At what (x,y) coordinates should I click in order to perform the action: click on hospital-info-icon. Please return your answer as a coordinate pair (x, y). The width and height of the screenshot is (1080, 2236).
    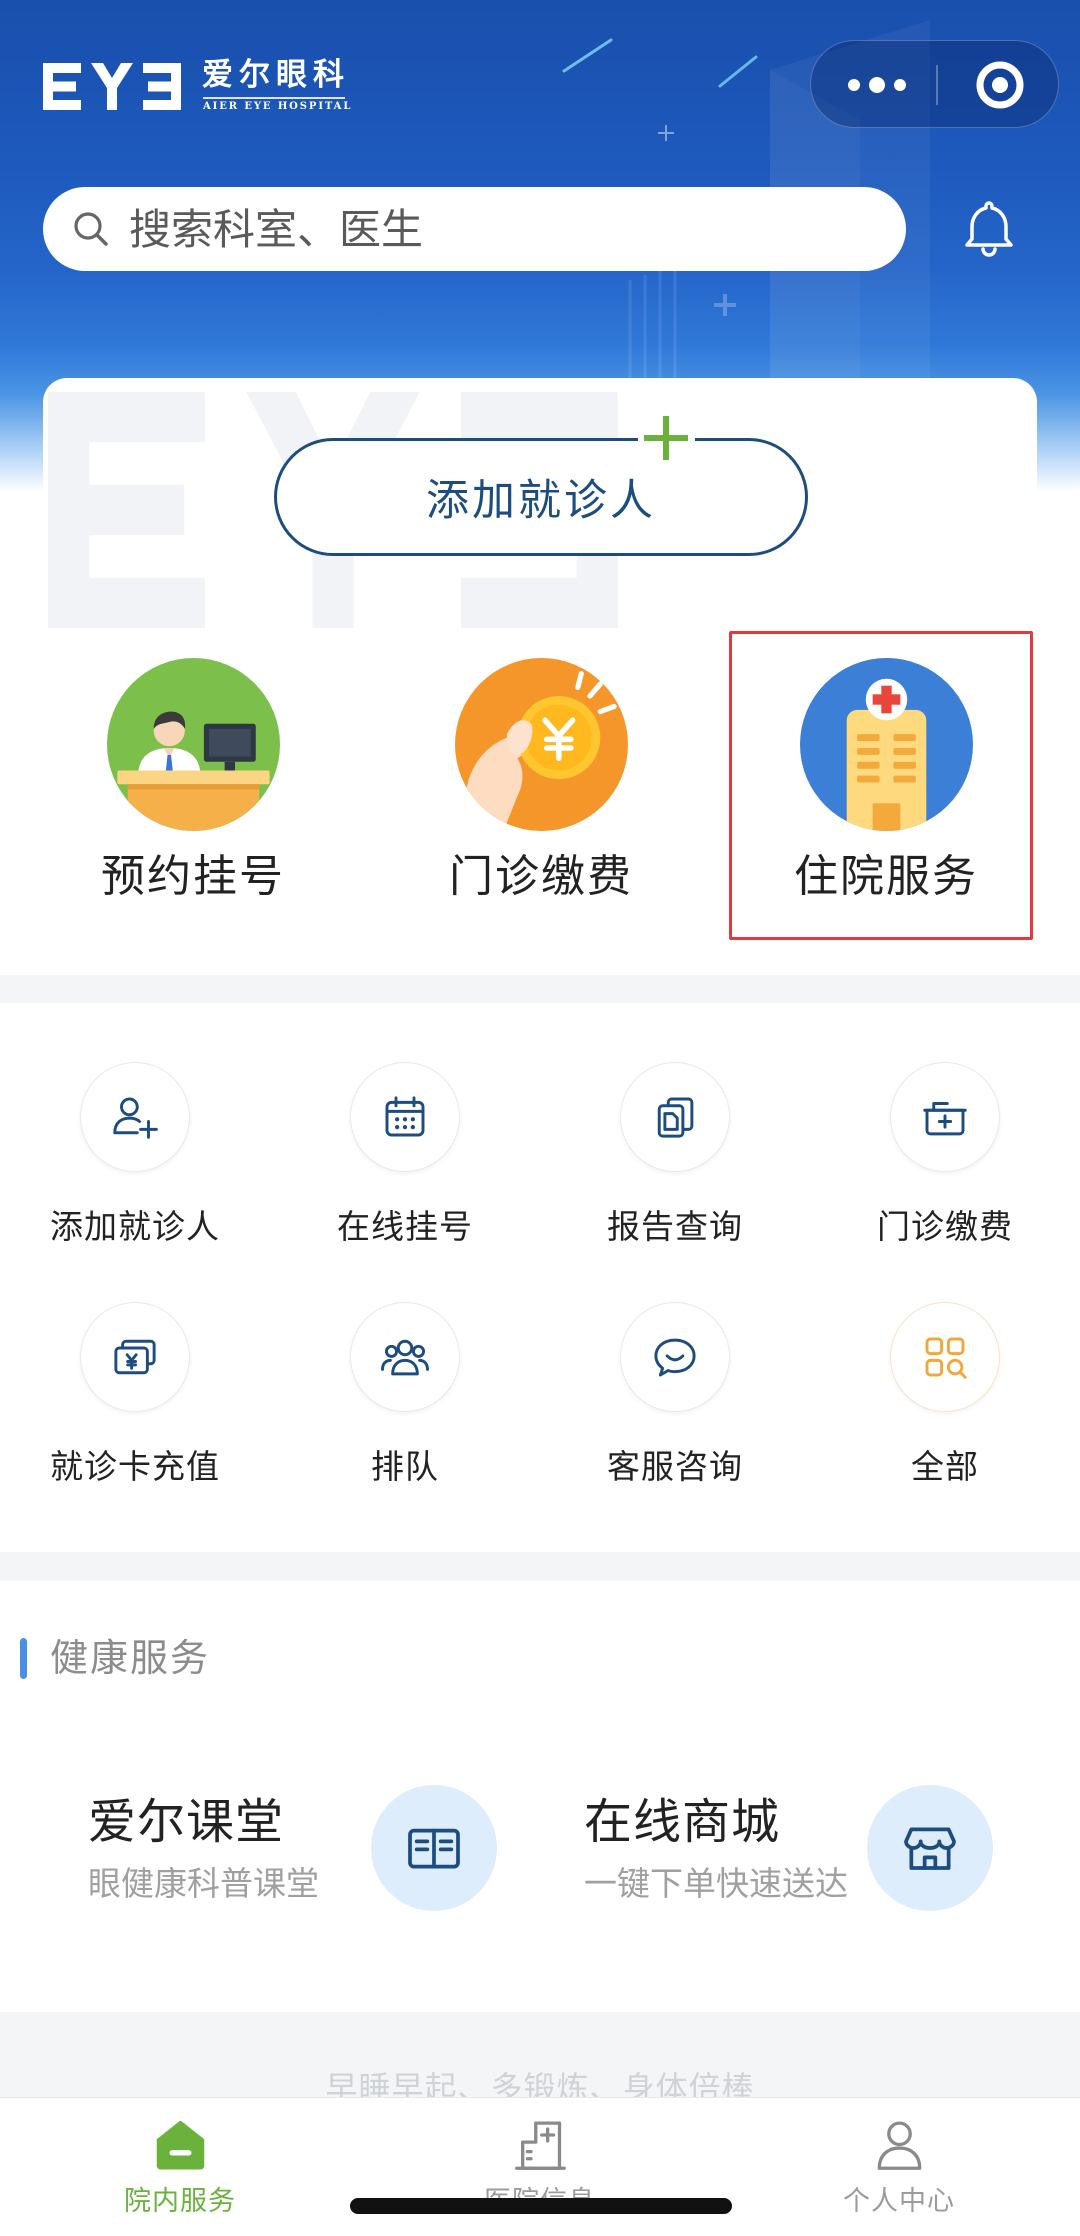
    Looking at the image, I should click on (540, 2145).